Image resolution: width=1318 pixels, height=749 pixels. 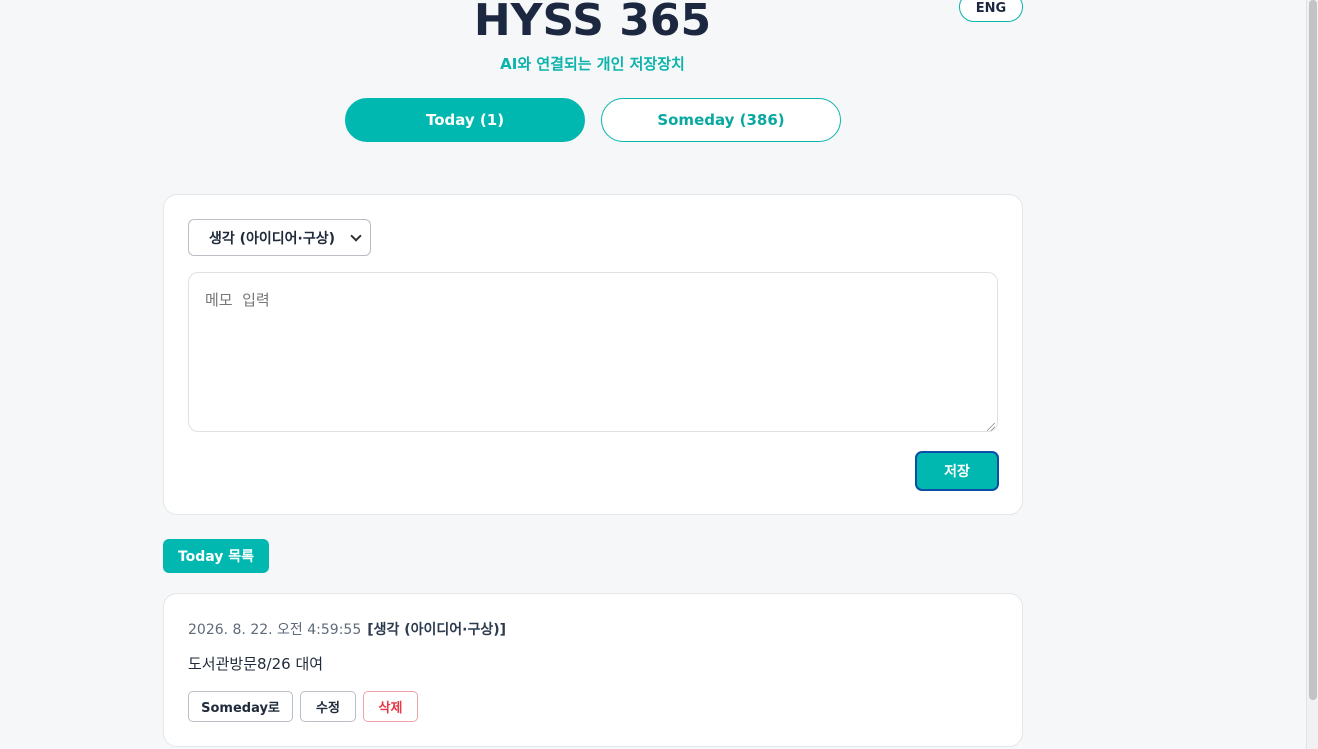 I want to click on save-button: 저장, so click(x=957, y=471).